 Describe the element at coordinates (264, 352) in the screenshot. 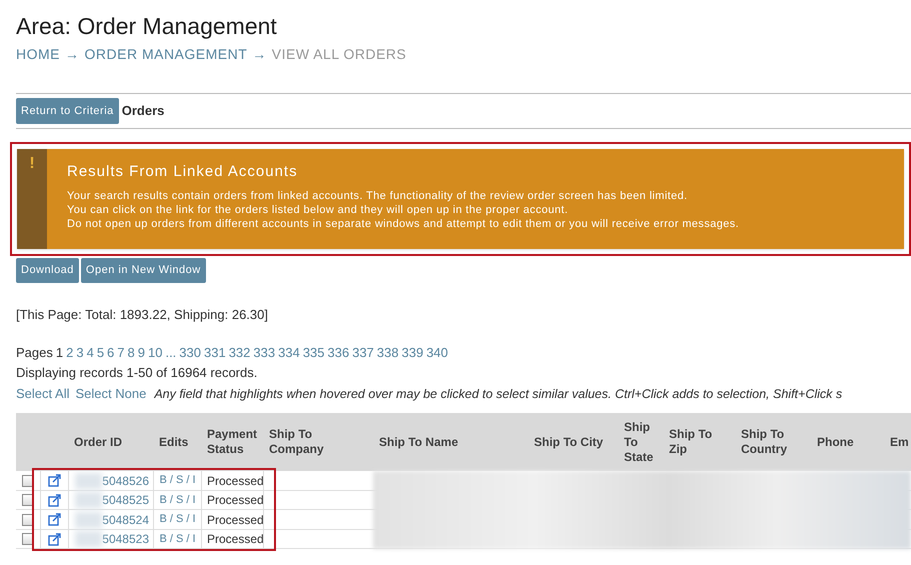

I see `page-link: 333` at that location.